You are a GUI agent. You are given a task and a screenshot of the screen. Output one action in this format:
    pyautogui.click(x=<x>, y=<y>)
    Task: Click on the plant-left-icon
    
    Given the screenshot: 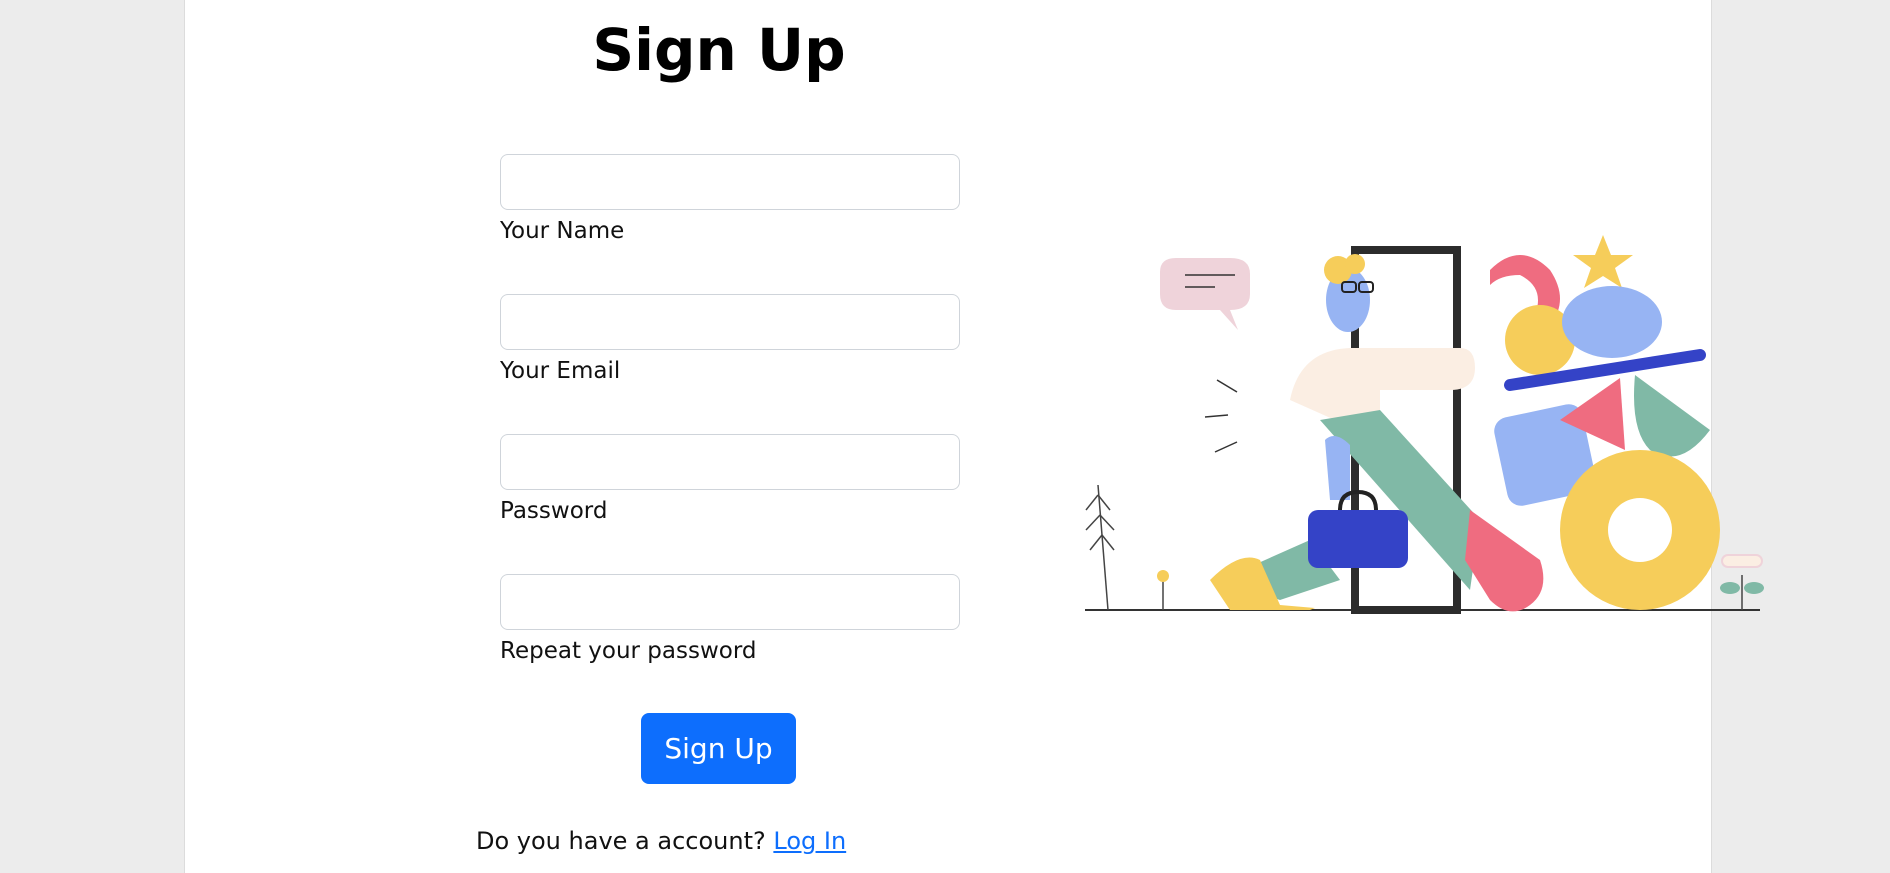 What is the action you would take?
    pyautogui.click(x=1100, y=547)
    